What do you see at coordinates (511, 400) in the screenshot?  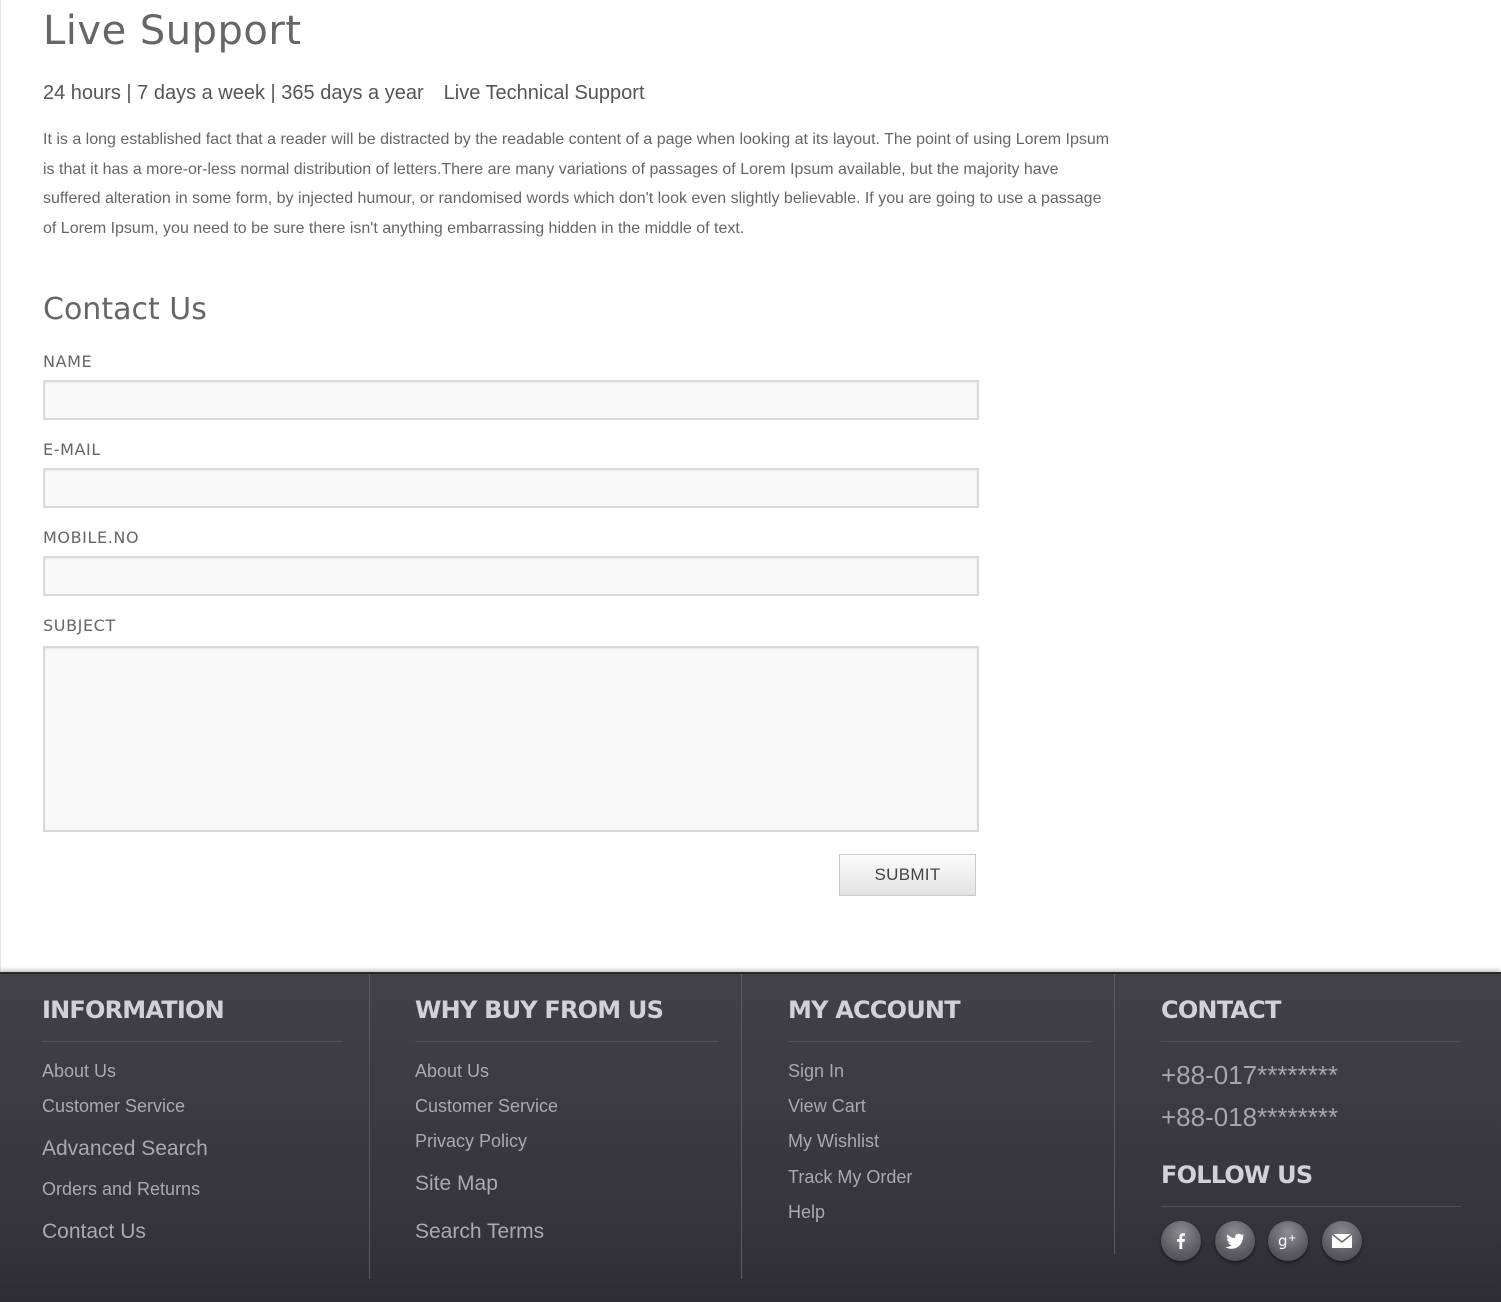 I see `name-input` at bounding box center [511, 400].